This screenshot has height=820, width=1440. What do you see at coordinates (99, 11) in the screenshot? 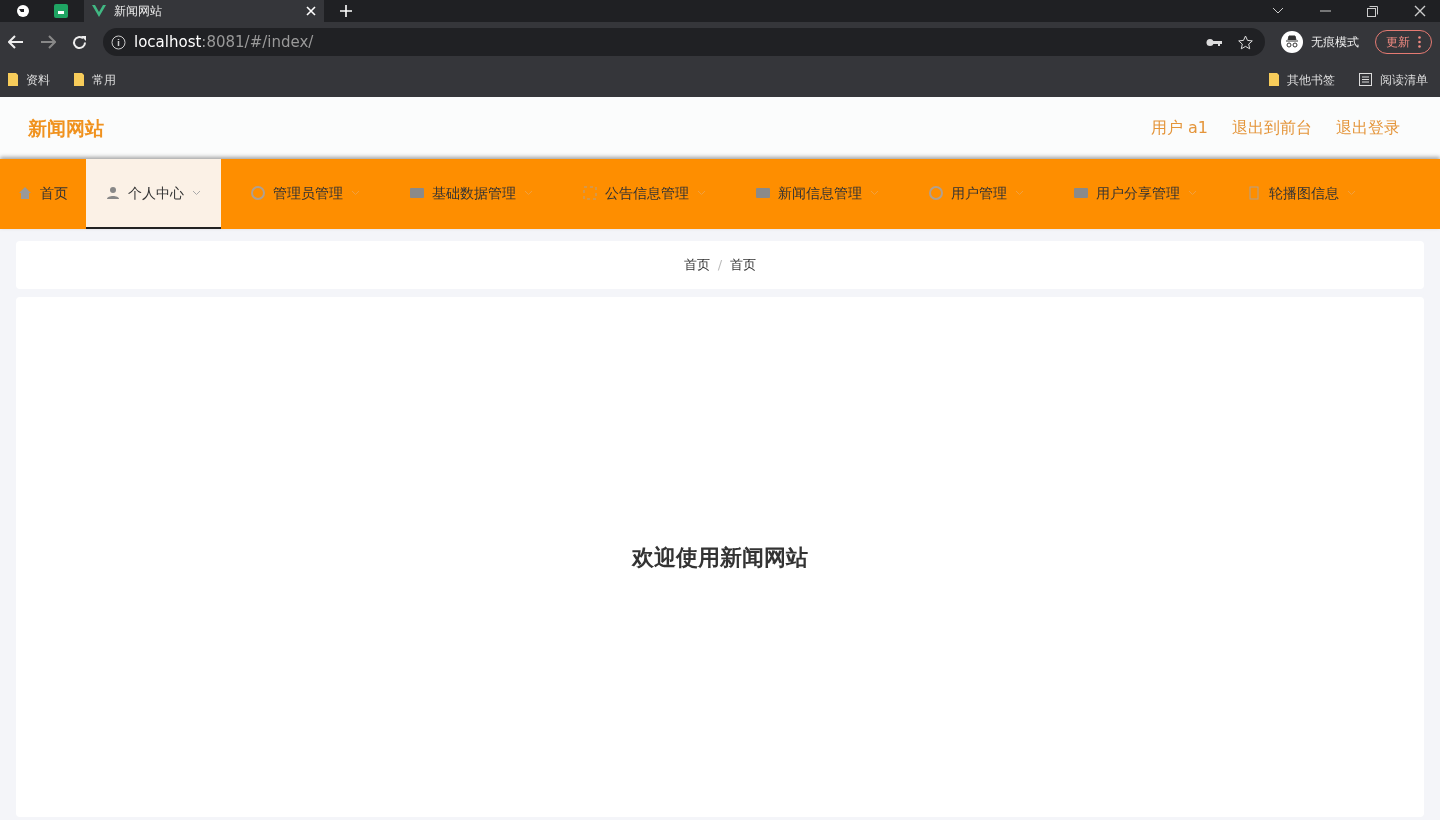
I see `v-logo-icon` at bounding box center [99, 11].